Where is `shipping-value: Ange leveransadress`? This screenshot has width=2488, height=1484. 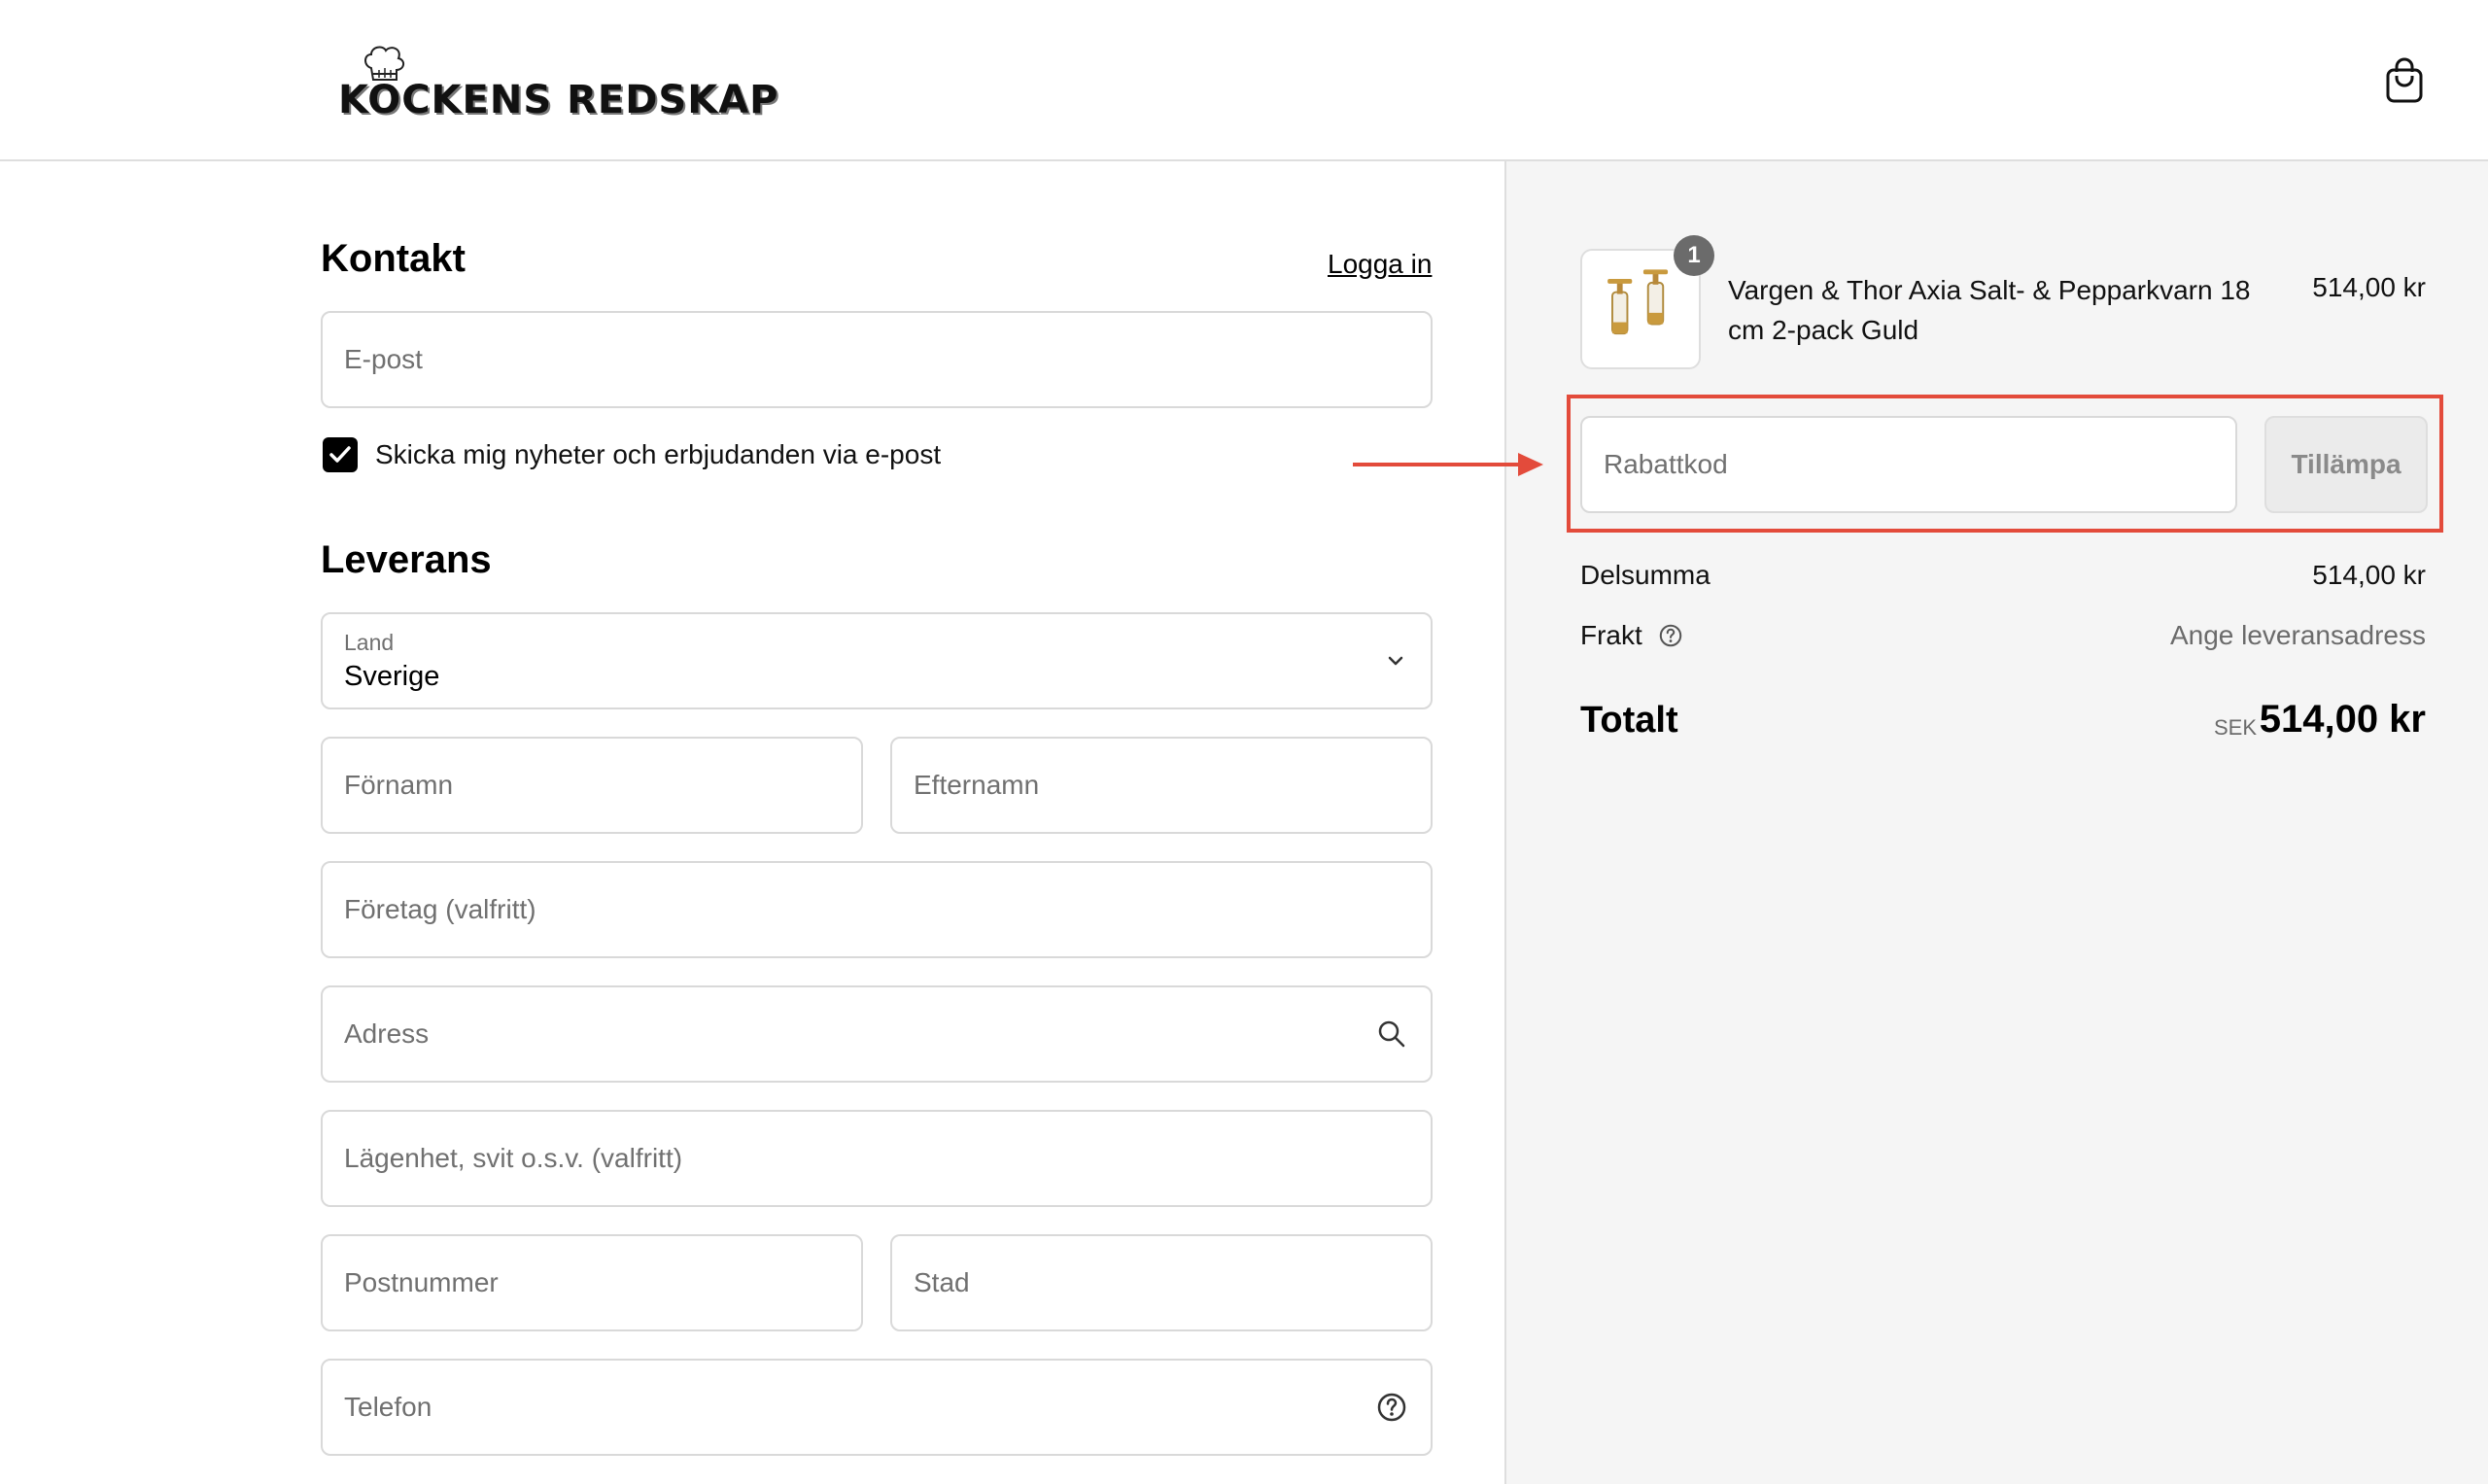
shipping-value: Ange leveransadress is located at coordinates (2297, 635).